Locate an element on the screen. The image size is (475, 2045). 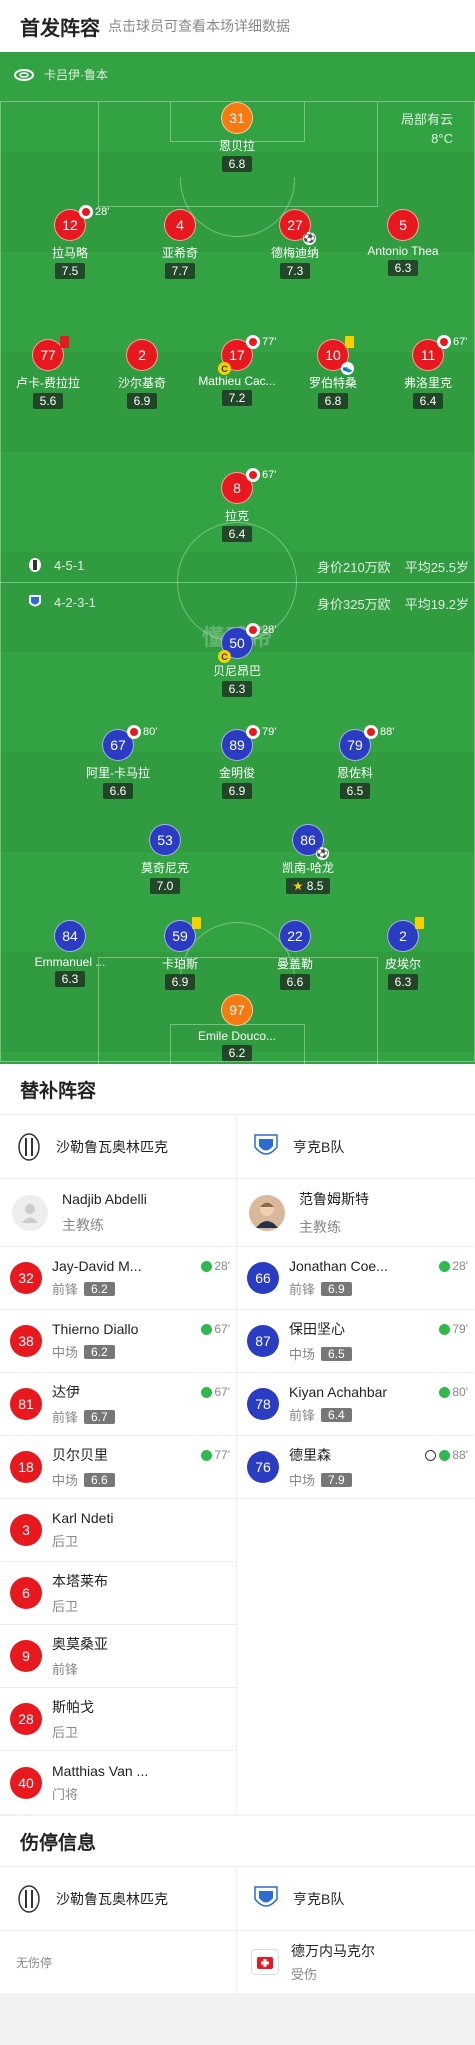
player-away-89: 89 79' 金明俊 6.9 is located at coordinates (237, 762).